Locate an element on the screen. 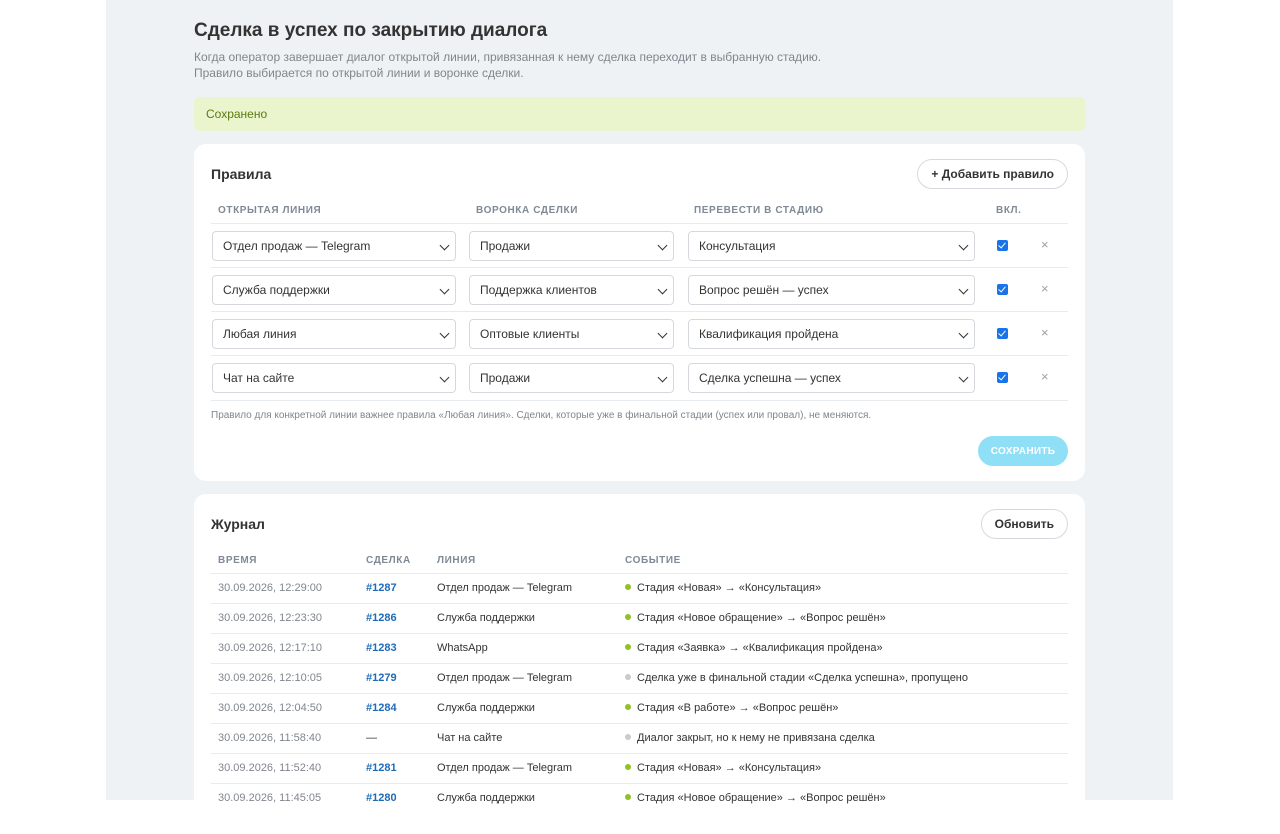 This screenshot has width=1280, height=834. funnel-select-value: Продажи is located at coordinates (505, 246).